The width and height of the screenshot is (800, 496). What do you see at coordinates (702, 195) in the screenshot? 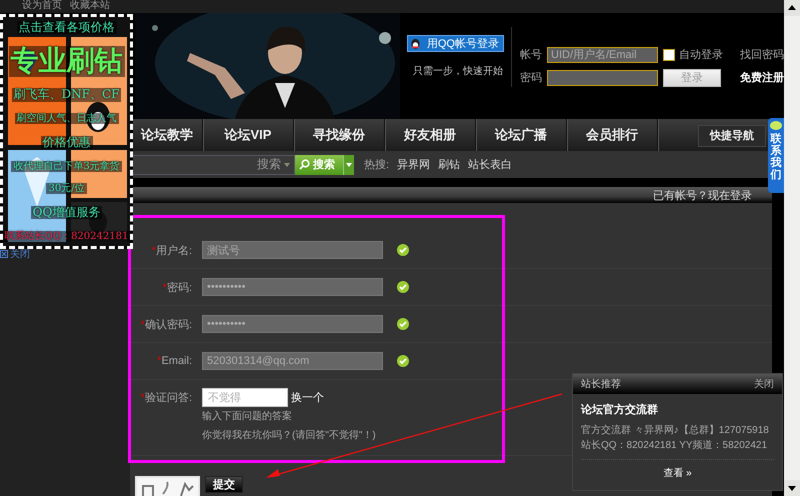
I see `login-link: 已有帐号？现在登录` at bounding box center [702, 195].